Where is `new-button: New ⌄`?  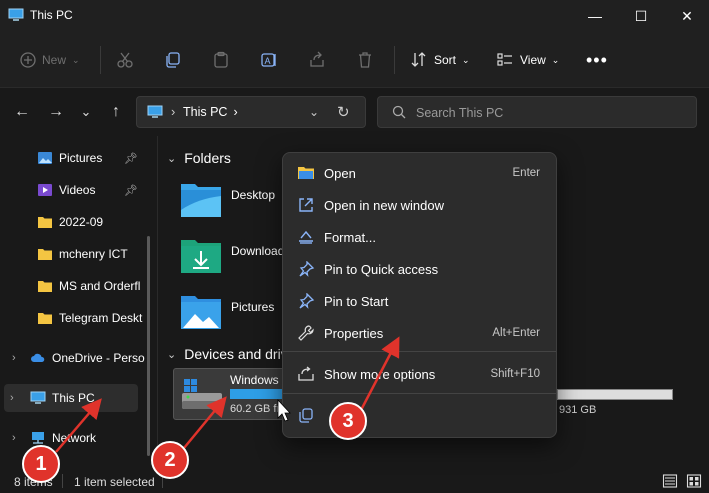
new-button: New ⌄ is located at coordinates (50, 60).